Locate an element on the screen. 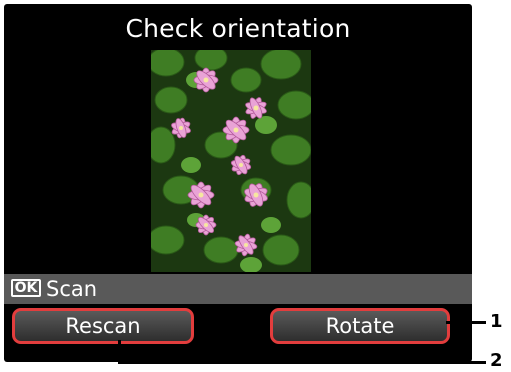  ok-action-label: Scan is located at coordinates (72, 289).